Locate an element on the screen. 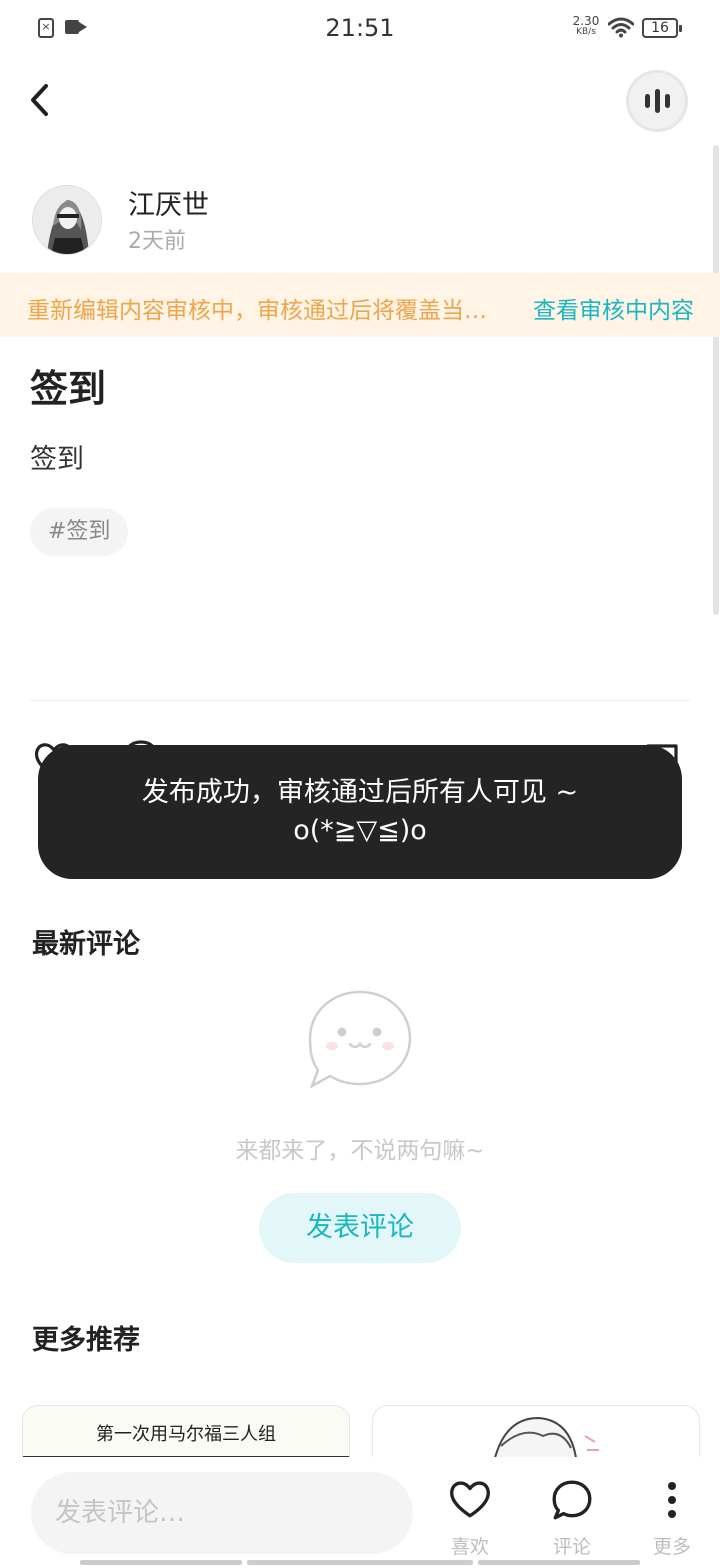  toast-line-2: o(*≧▽≦)o is located at coordinates (360, 830).